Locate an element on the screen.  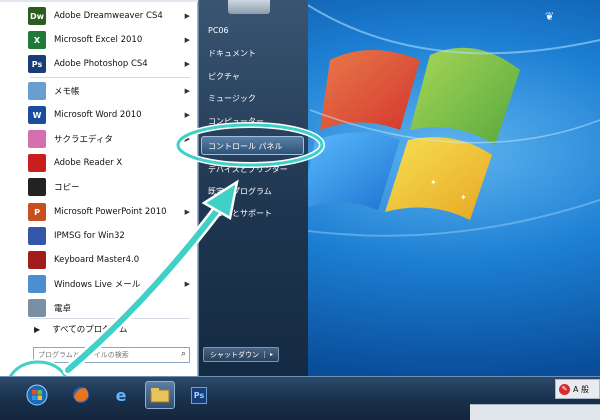
photoshop-icon: Ps is located at coordinates (199, 395).